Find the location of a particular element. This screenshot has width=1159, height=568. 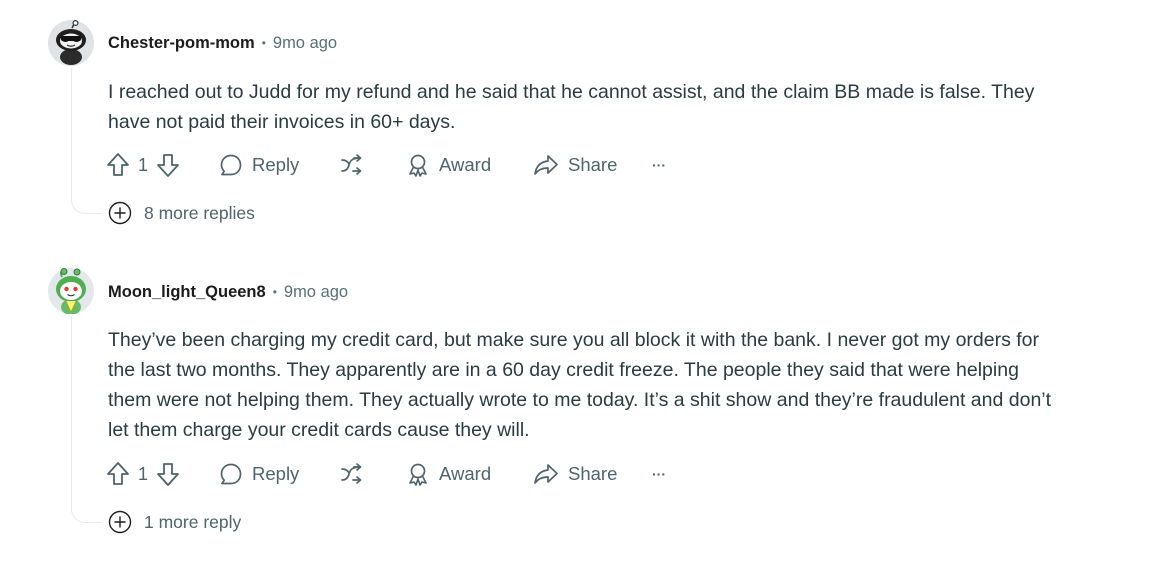

more-replies-button: 8 more replies is located at coordinates (181, 213).